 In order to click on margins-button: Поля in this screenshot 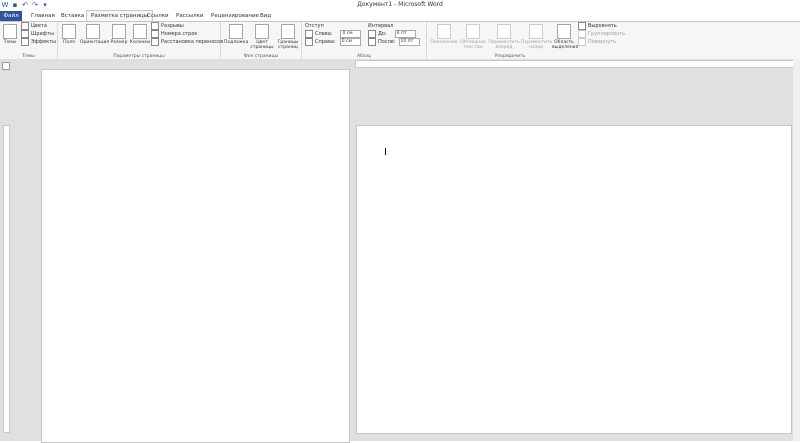, I will do `click(69, 34)`.